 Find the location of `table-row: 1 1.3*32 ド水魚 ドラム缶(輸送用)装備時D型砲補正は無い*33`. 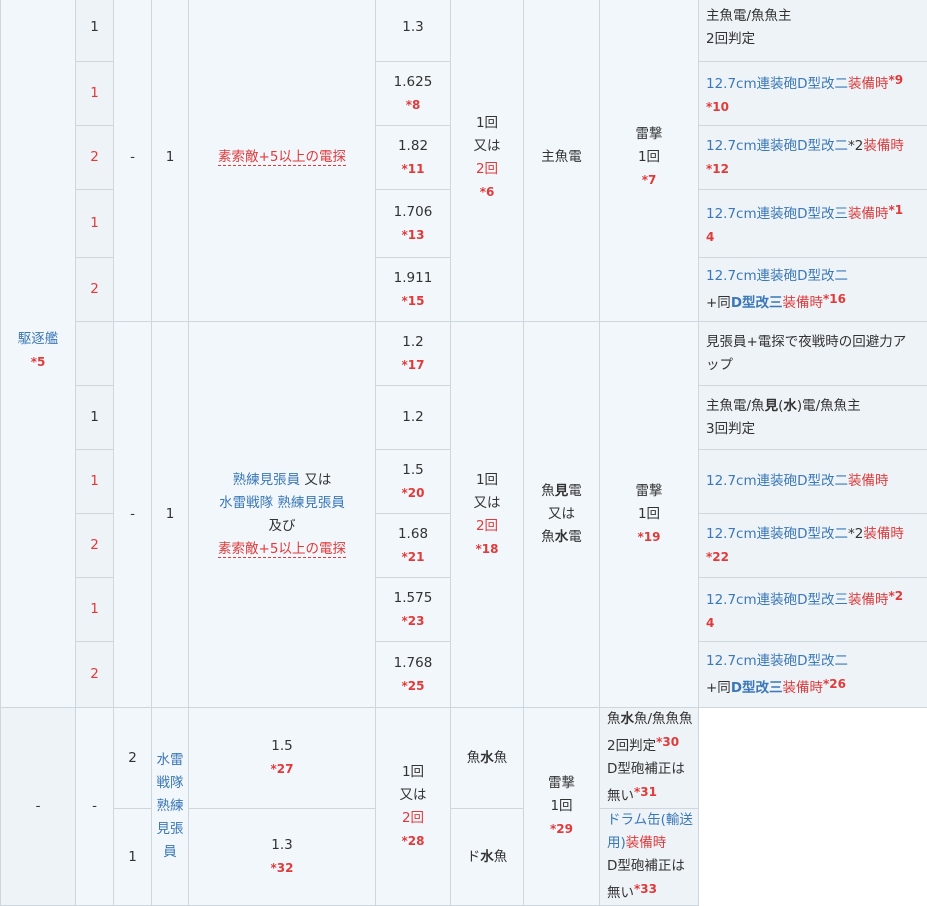

table-row: 1 1.3*32 ド水魚 ドラム缶(輸送用)装備時D型砲補正は無い*33 is located at coordinates (464, 857).